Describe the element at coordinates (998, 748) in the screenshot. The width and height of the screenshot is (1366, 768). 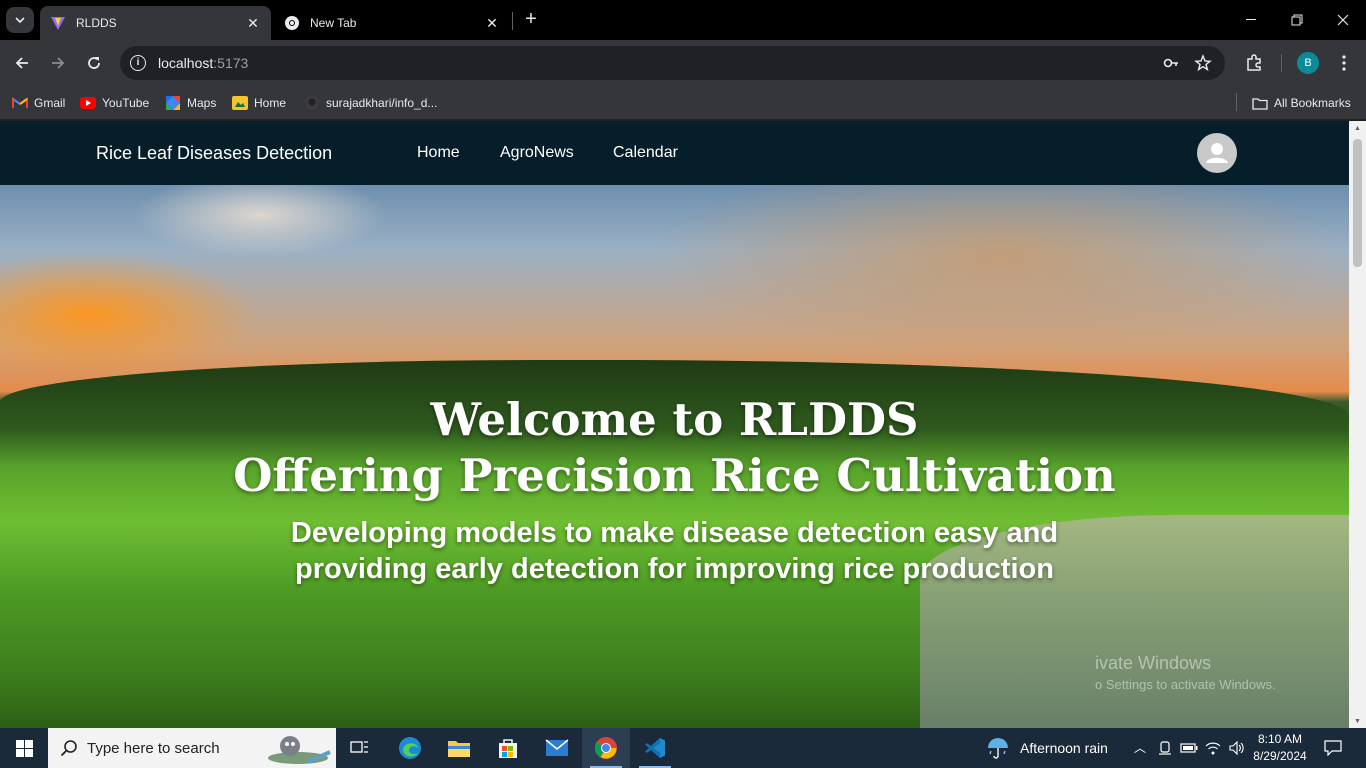
I see `weather-umbrella-icon` at that location.